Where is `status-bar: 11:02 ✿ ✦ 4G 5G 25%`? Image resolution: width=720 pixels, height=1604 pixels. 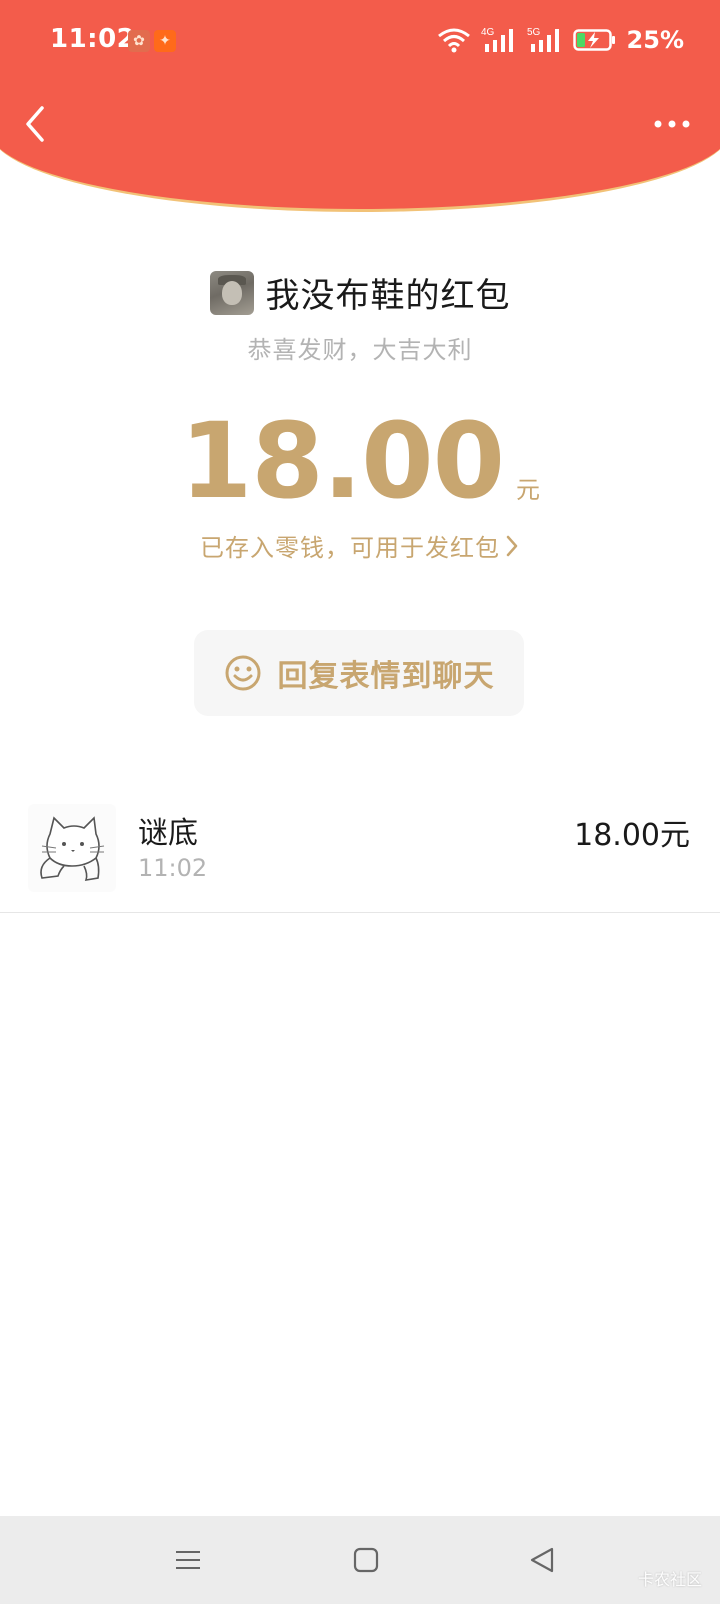
status-bar: 11:02 ✿ ✦ 4G 5G 25% is located at coordinates (360, 42).